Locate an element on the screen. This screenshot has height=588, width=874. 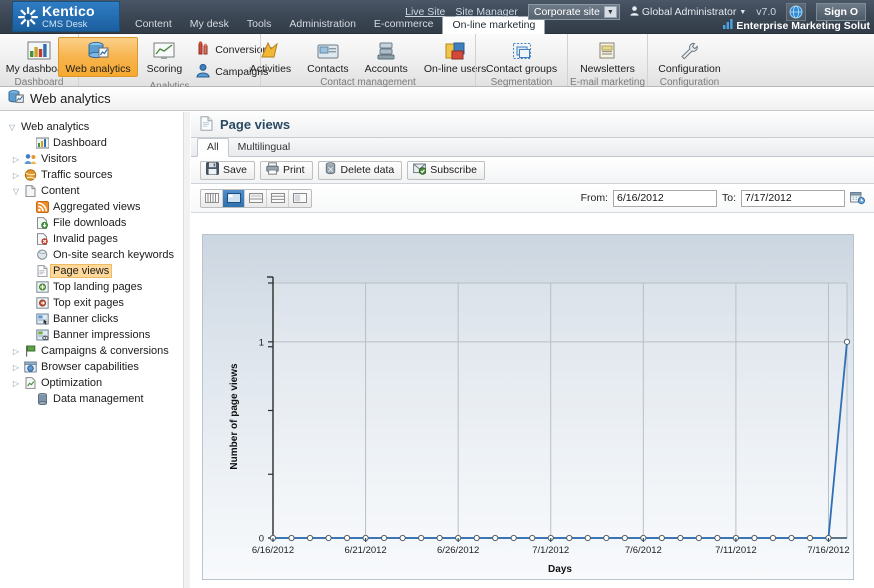
subscribe-button: Subscribe is located at coordinates (446, 170).